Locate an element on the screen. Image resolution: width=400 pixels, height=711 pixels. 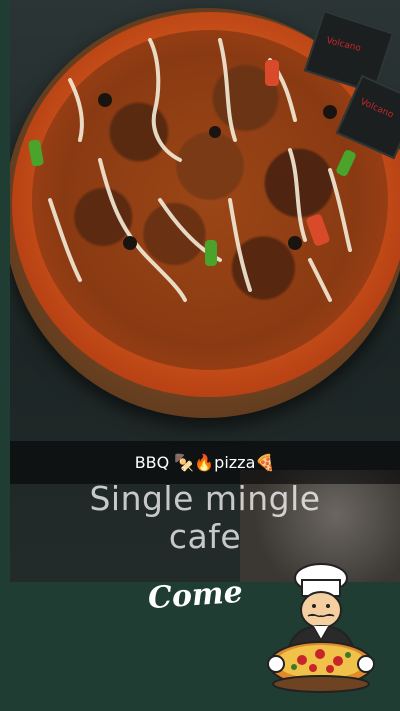
caption-bar: BBQ 🍢🔥pizza🍕 is located at coordinates (205, 462).